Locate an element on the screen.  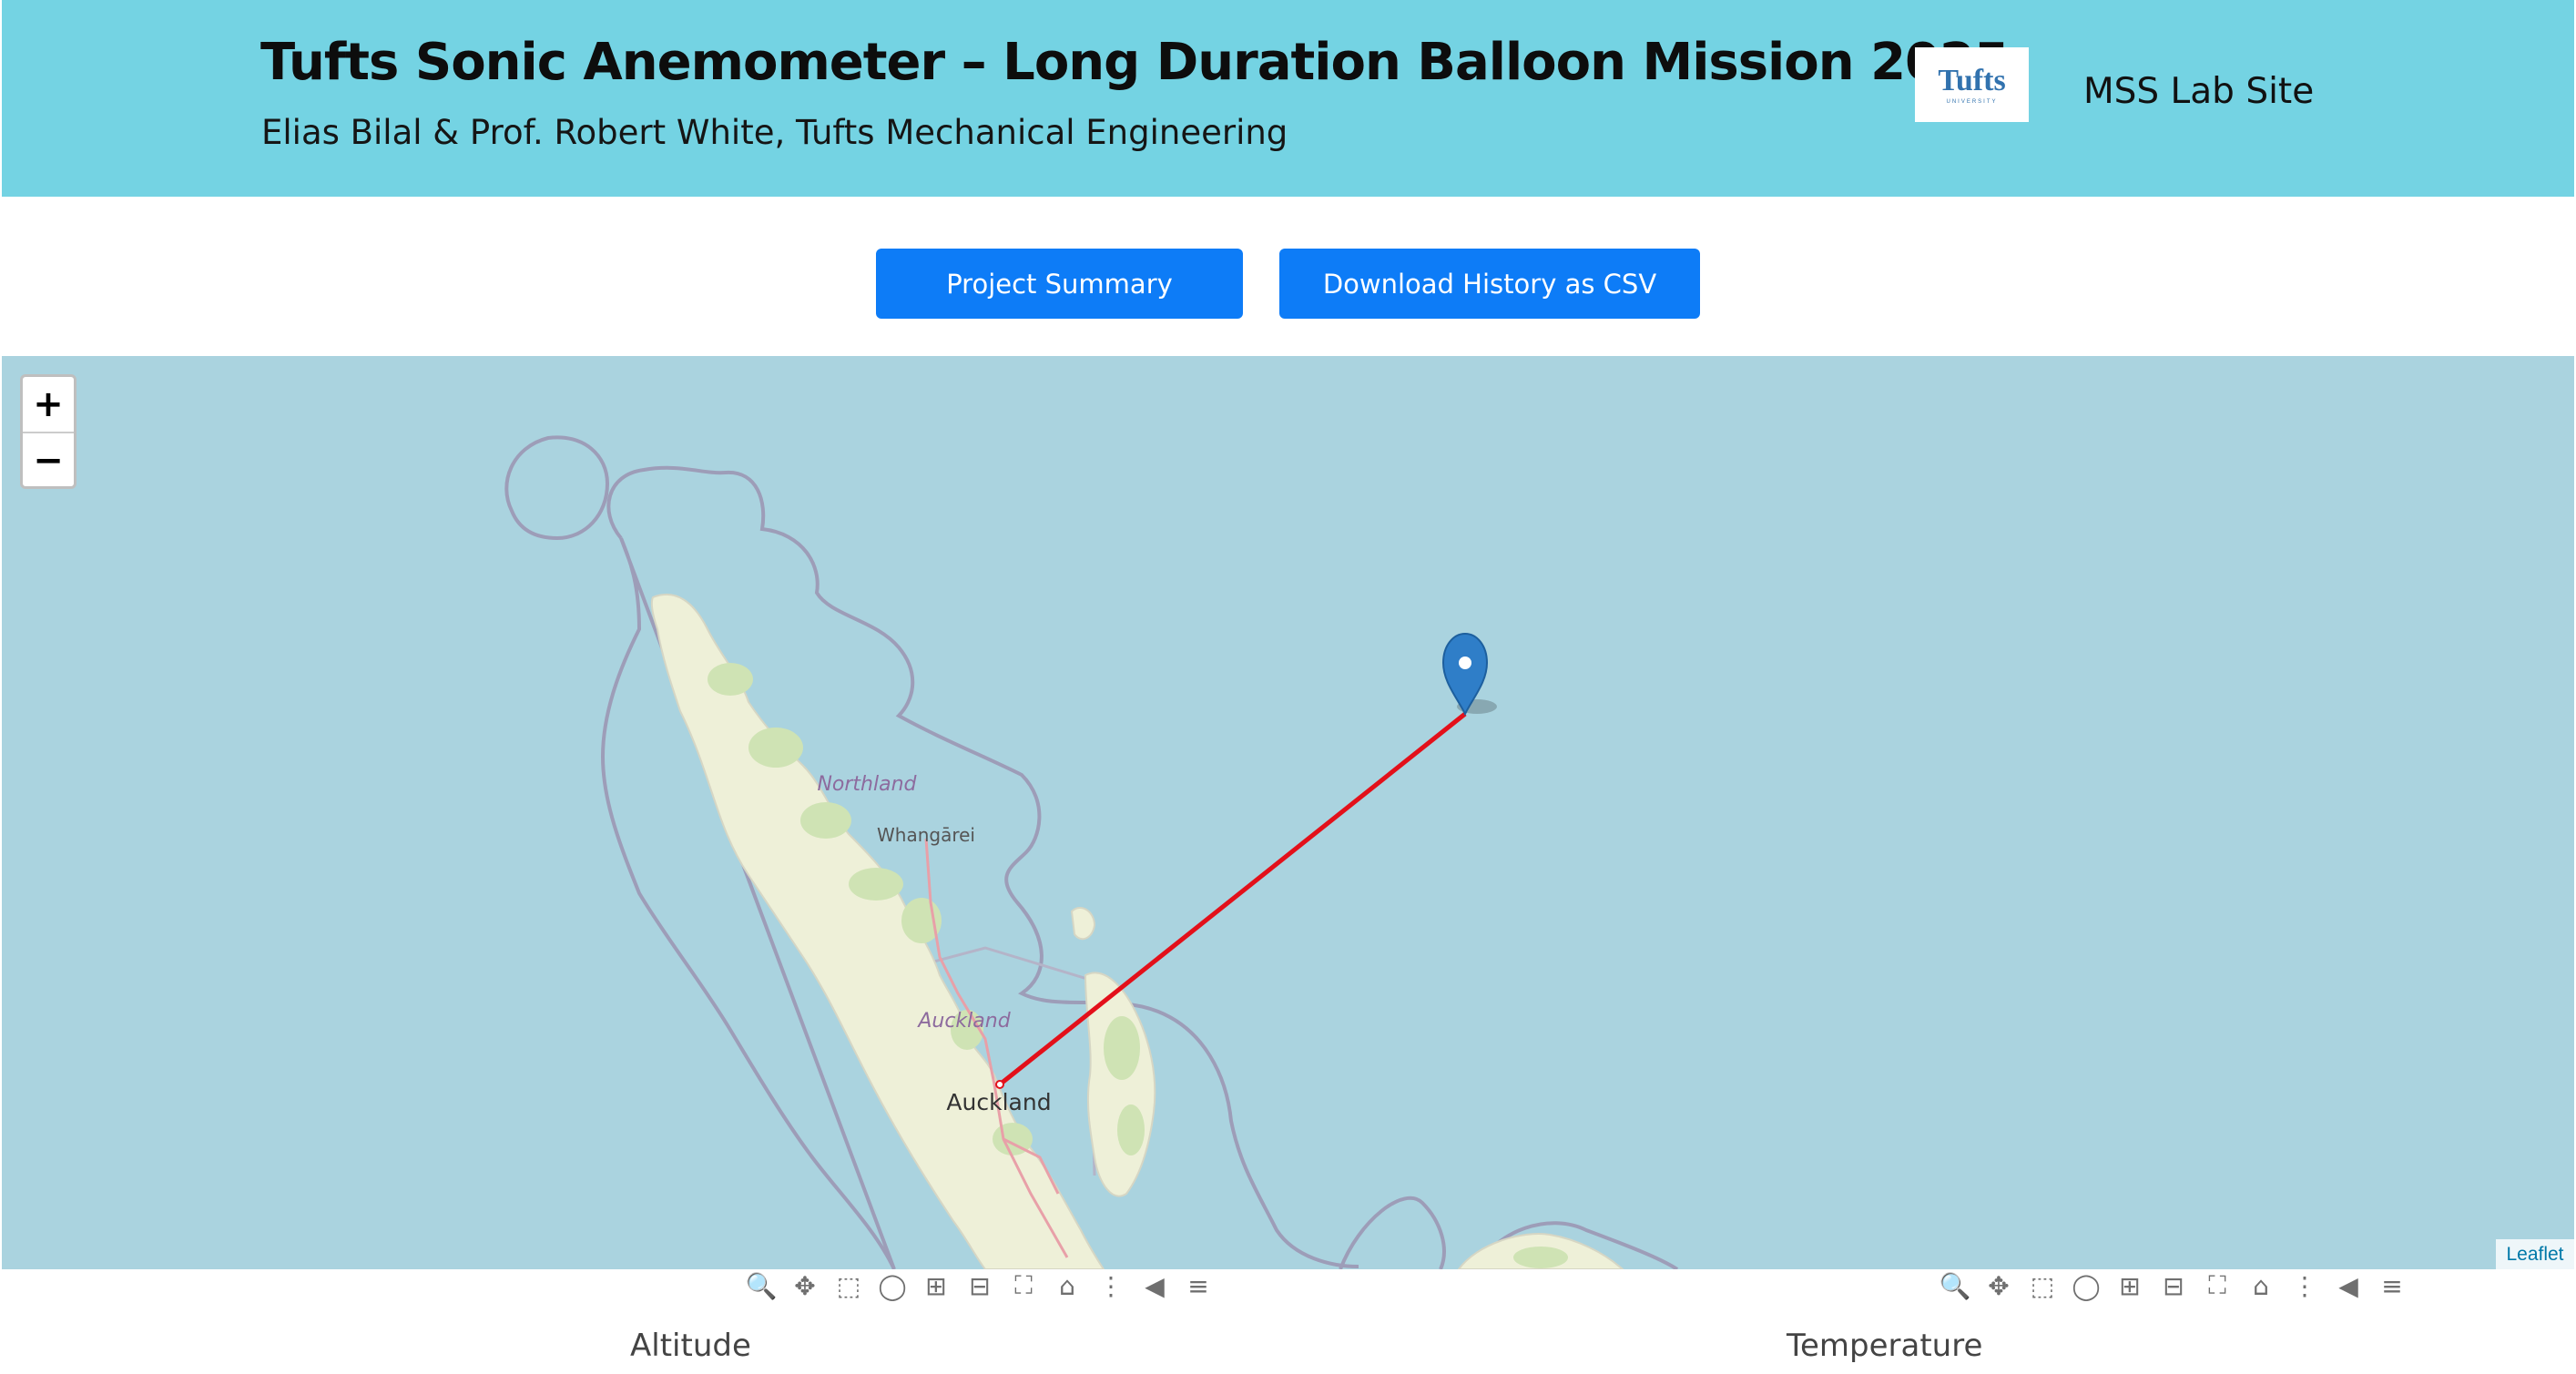
download-csv-button: Download History as CSV is located at coordinates (1489, 284).